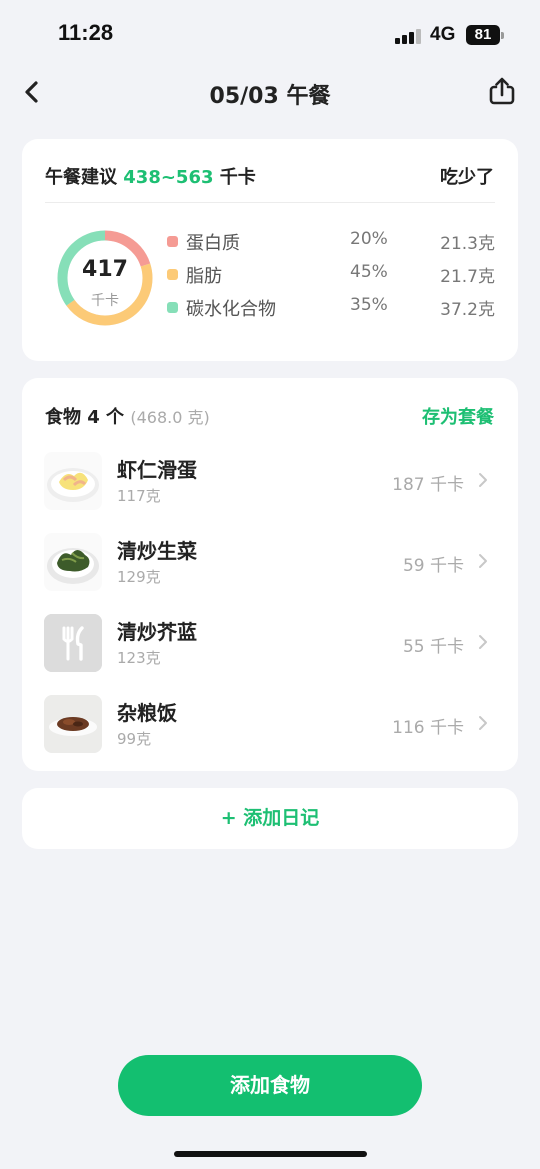 The image size is (540, 1169). Describe the element at coordinates (81, 177) in the screenshot. I see `recommendation-label: 午餐建议` at that location.